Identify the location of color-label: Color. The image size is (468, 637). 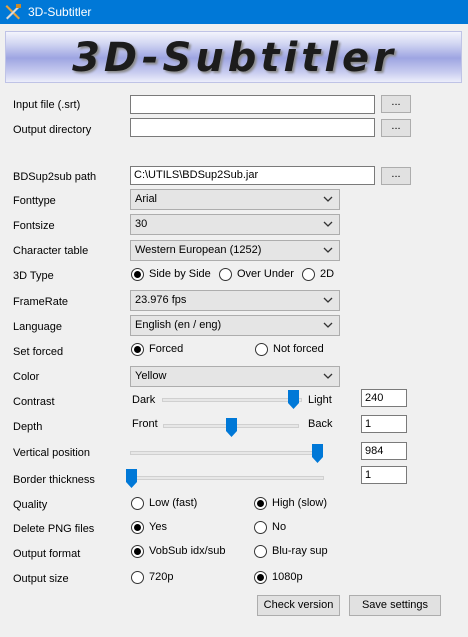
(26, 377).